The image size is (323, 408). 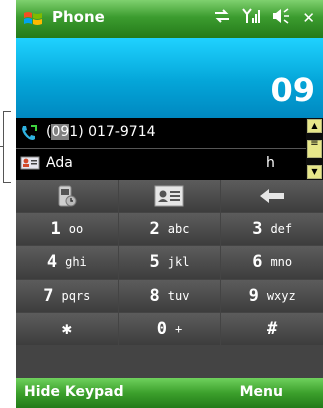 I want to click on match-number: (091) 017-9714, so click(x=101, y=132).